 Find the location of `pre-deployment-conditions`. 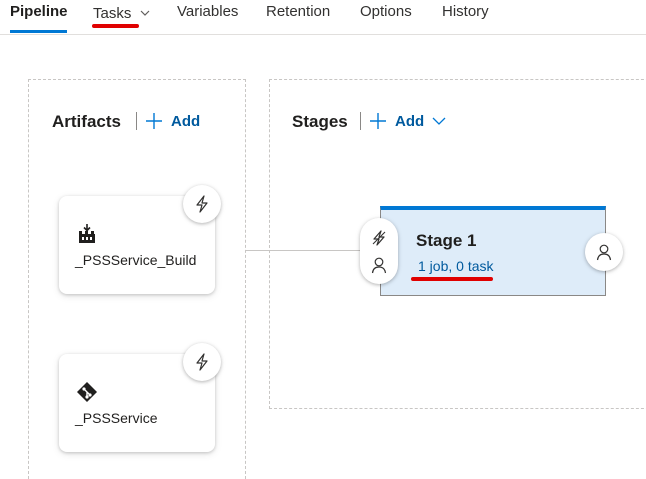

pre-deployment-conditions is located at coordinates (379, 251).